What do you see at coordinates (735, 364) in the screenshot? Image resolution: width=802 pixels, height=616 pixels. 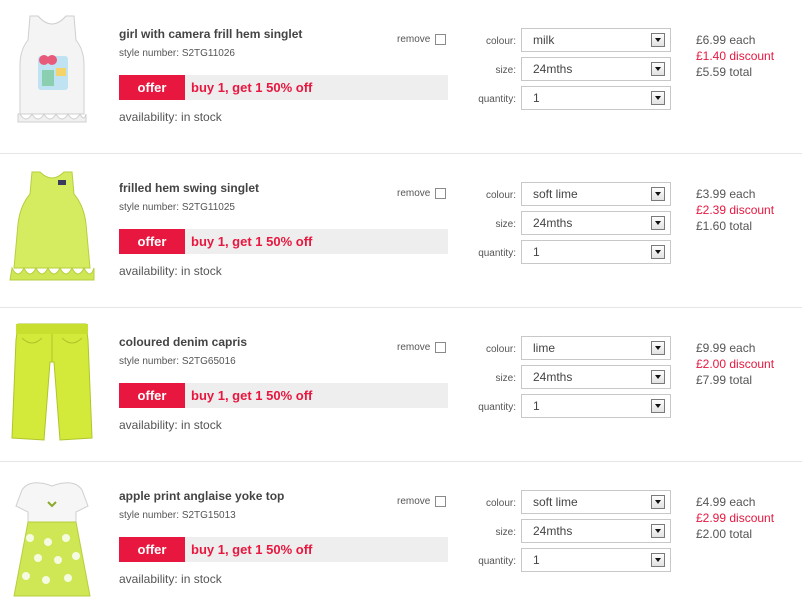 I see `price-discount: £2.00 discount` at bounding box center [735, 364].